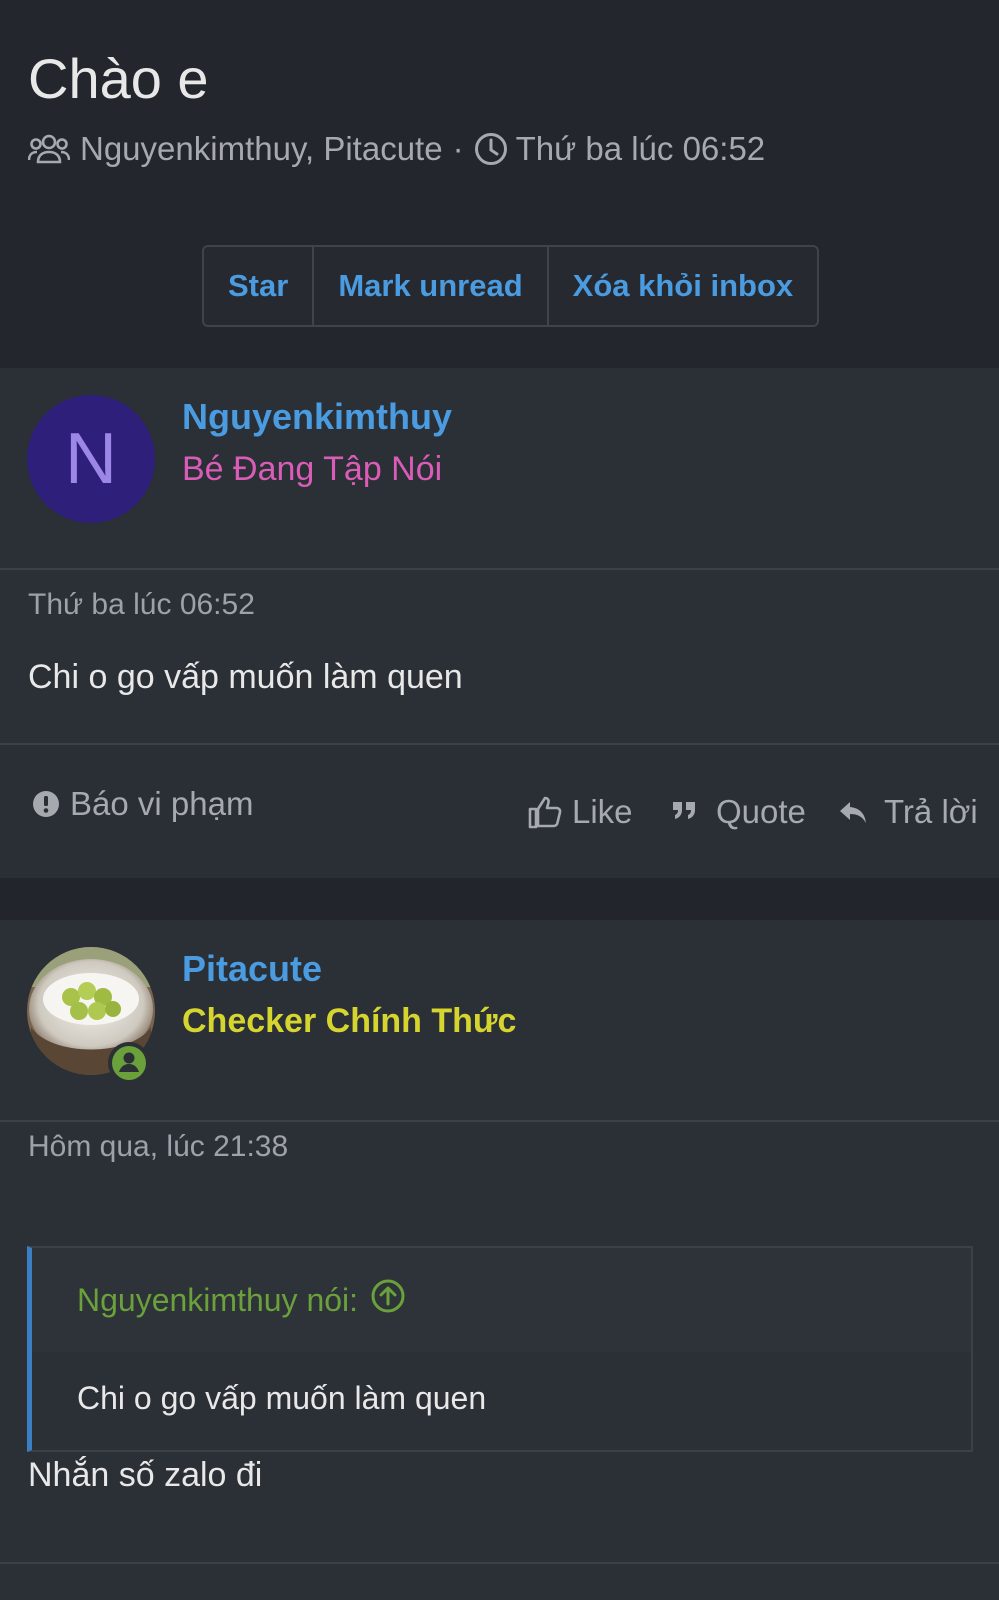 The image size is (999, 1600). Describe the element at coordinates (259, 286) in the screenshot. I see `star-button: Star` at that location.